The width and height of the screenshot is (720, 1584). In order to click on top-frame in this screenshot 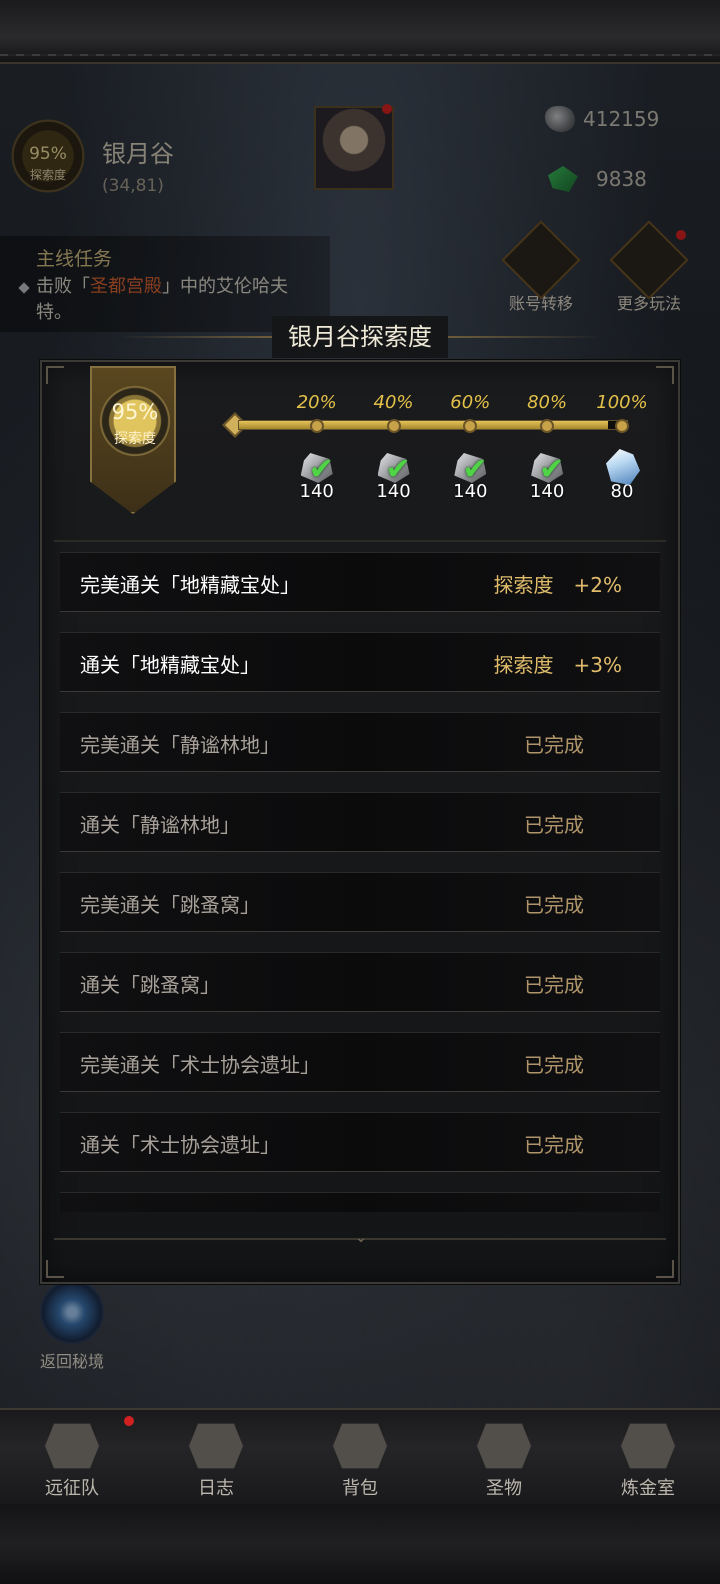, I will do `click(360, 32)`.